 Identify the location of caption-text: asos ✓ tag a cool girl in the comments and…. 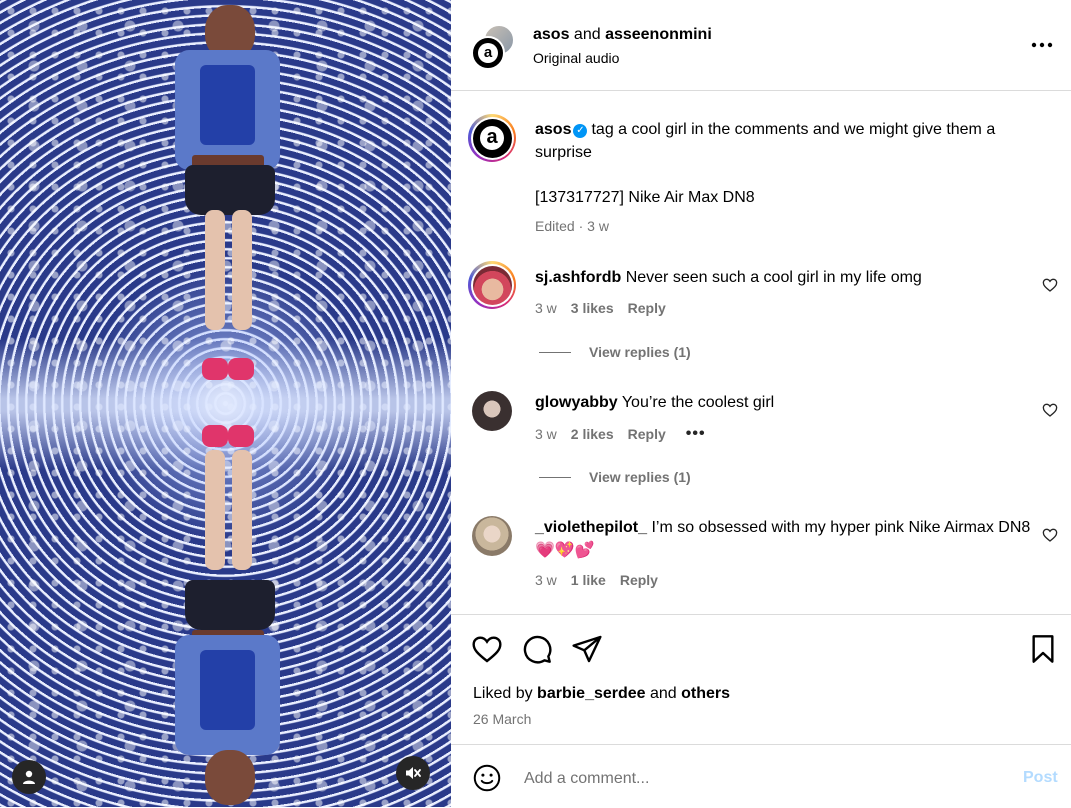
(790, 141).